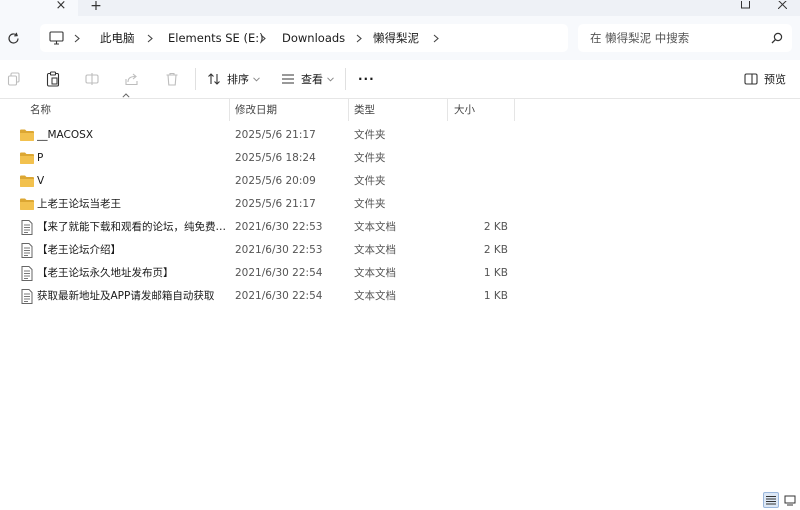 The image size is (800, 510). I want to click on cut-button, so click(14, 79).